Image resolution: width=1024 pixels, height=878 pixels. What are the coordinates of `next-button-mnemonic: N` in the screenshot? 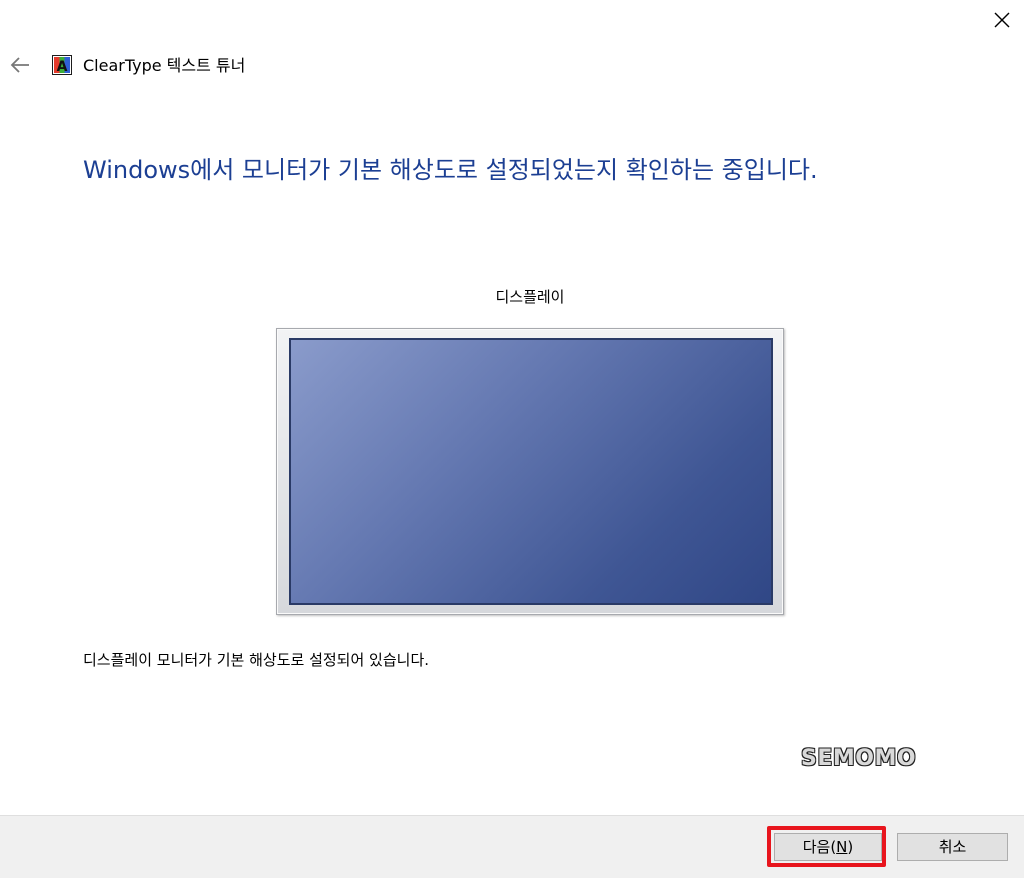 It's located at (842, 847).